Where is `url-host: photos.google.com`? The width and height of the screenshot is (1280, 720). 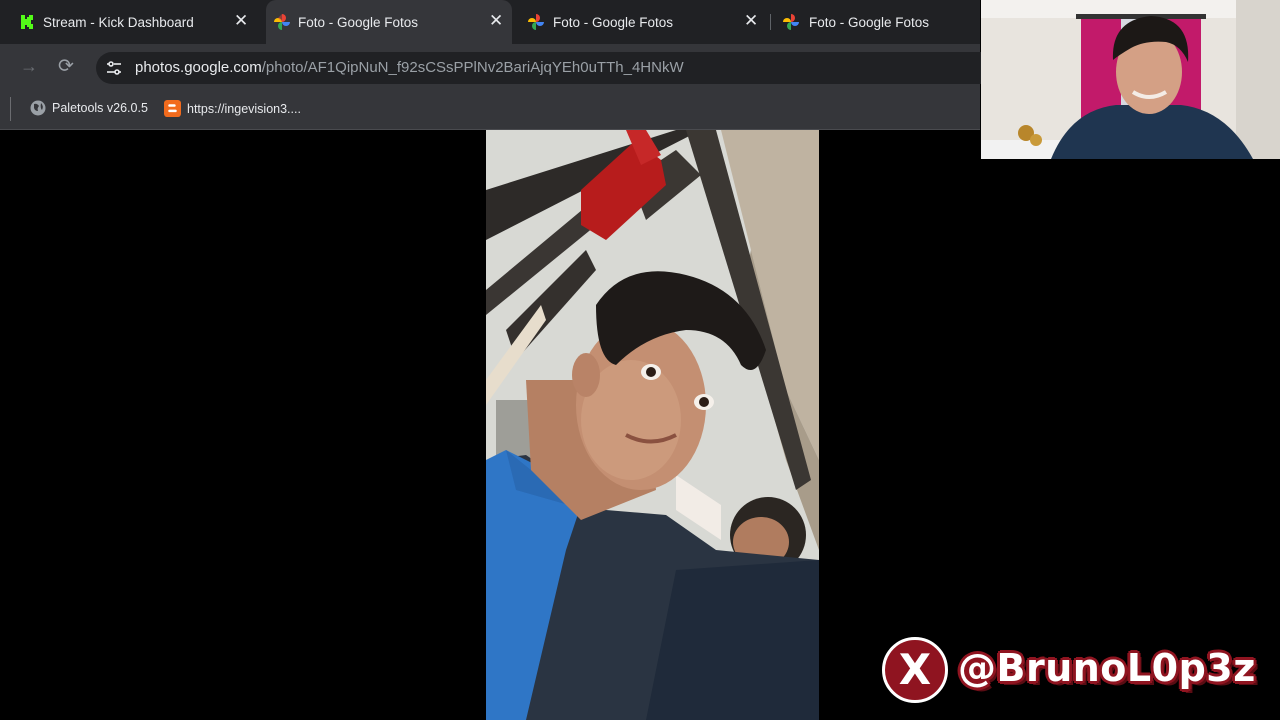
url-host: photos.google.com is located at coordinates (198, 67).